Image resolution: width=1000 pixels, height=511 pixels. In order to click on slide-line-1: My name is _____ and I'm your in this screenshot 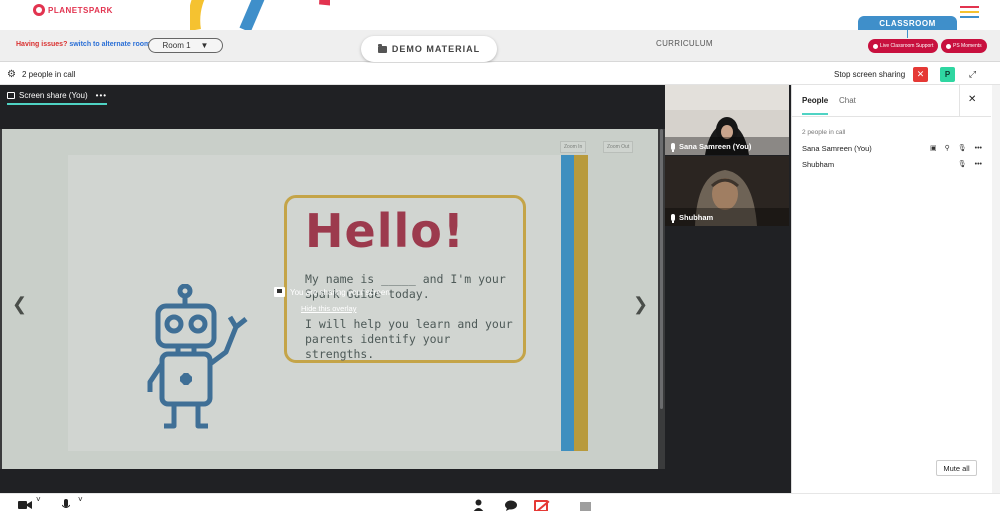, I will do `click(405, 279)`.